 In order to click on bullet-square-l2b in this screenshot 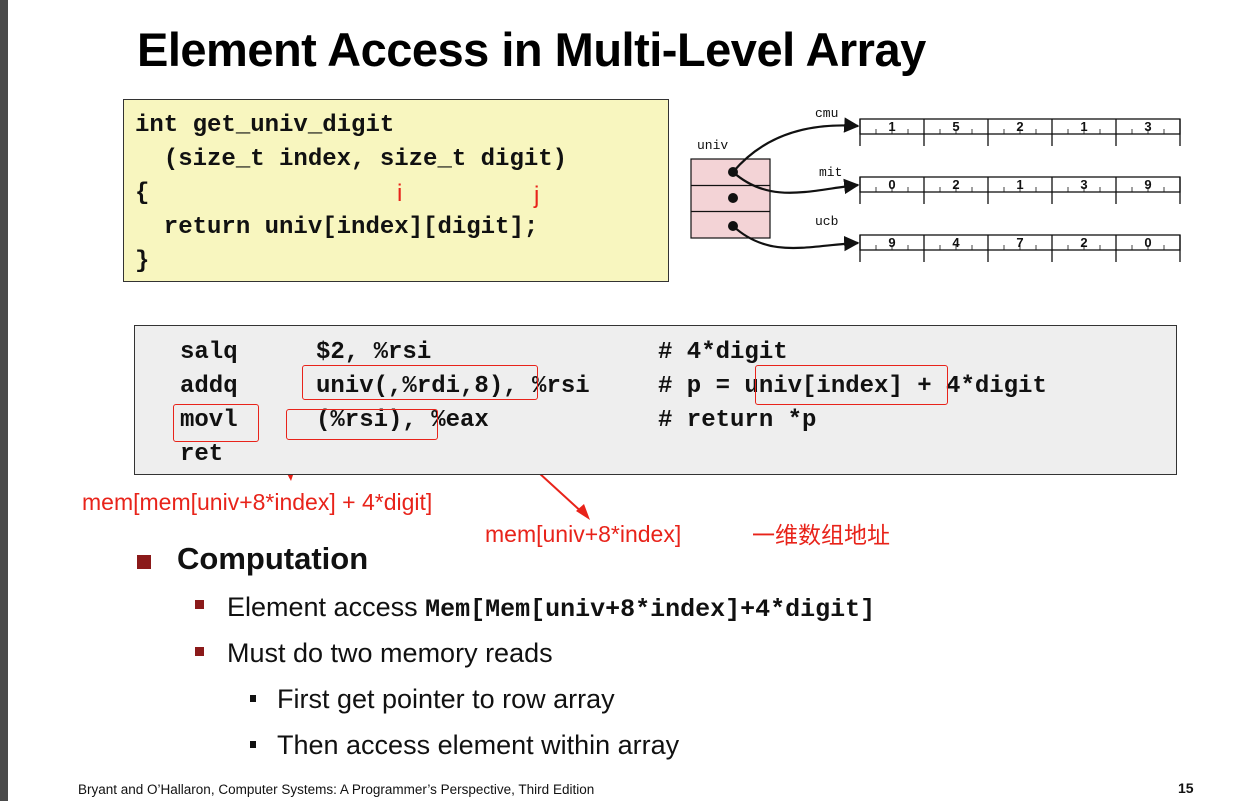, I will do `click(199, 651)`.